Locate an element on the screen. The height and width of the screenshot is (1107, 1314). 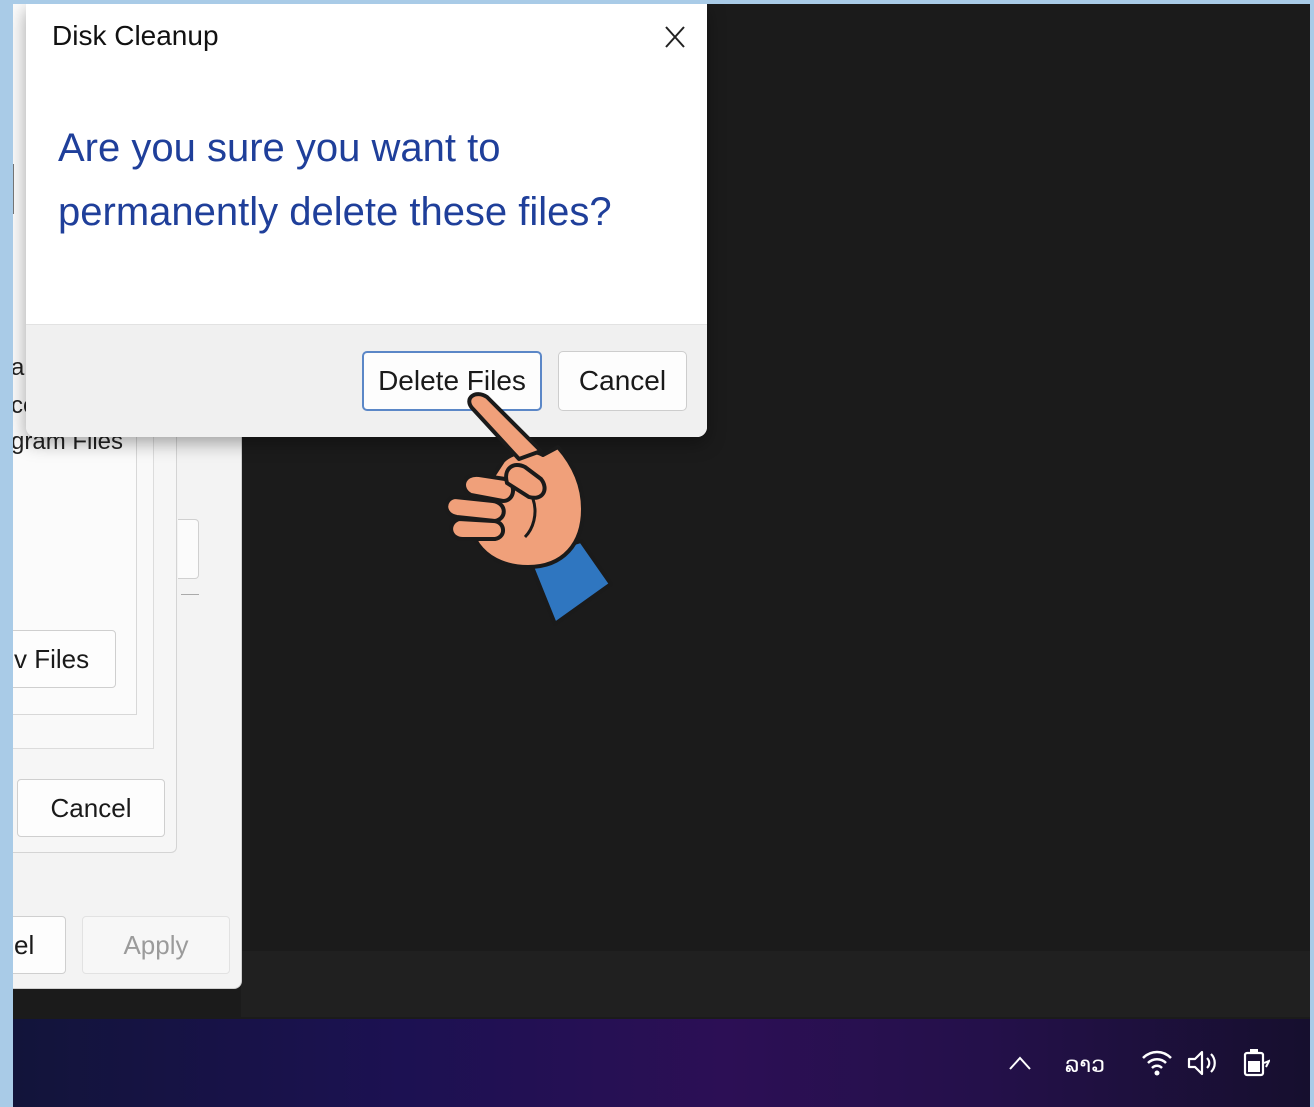
apply-button: Apply is located at coordinates (156, 945).